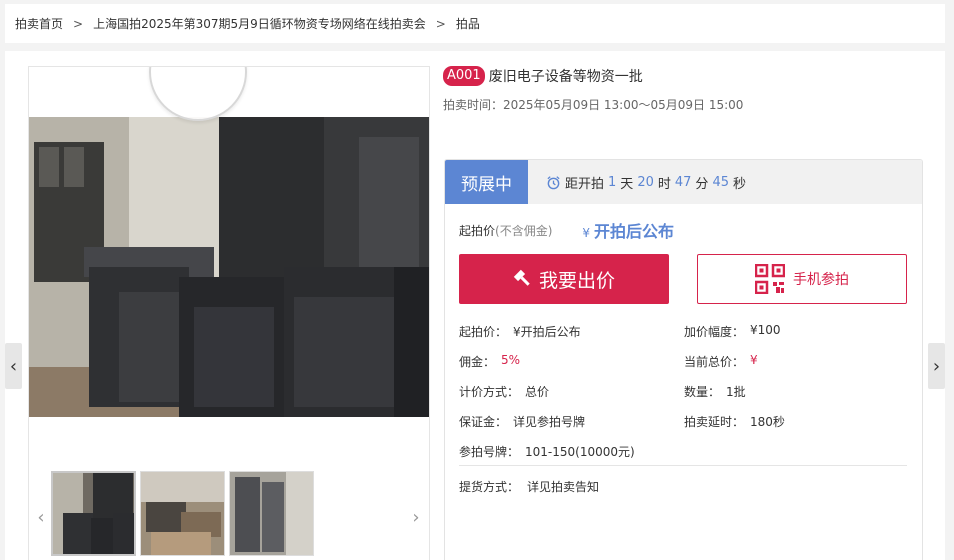  I want to click on status-bar: 预展中 距开拍 1 天 20 时 47 分 45 秒, so click(683, 182).